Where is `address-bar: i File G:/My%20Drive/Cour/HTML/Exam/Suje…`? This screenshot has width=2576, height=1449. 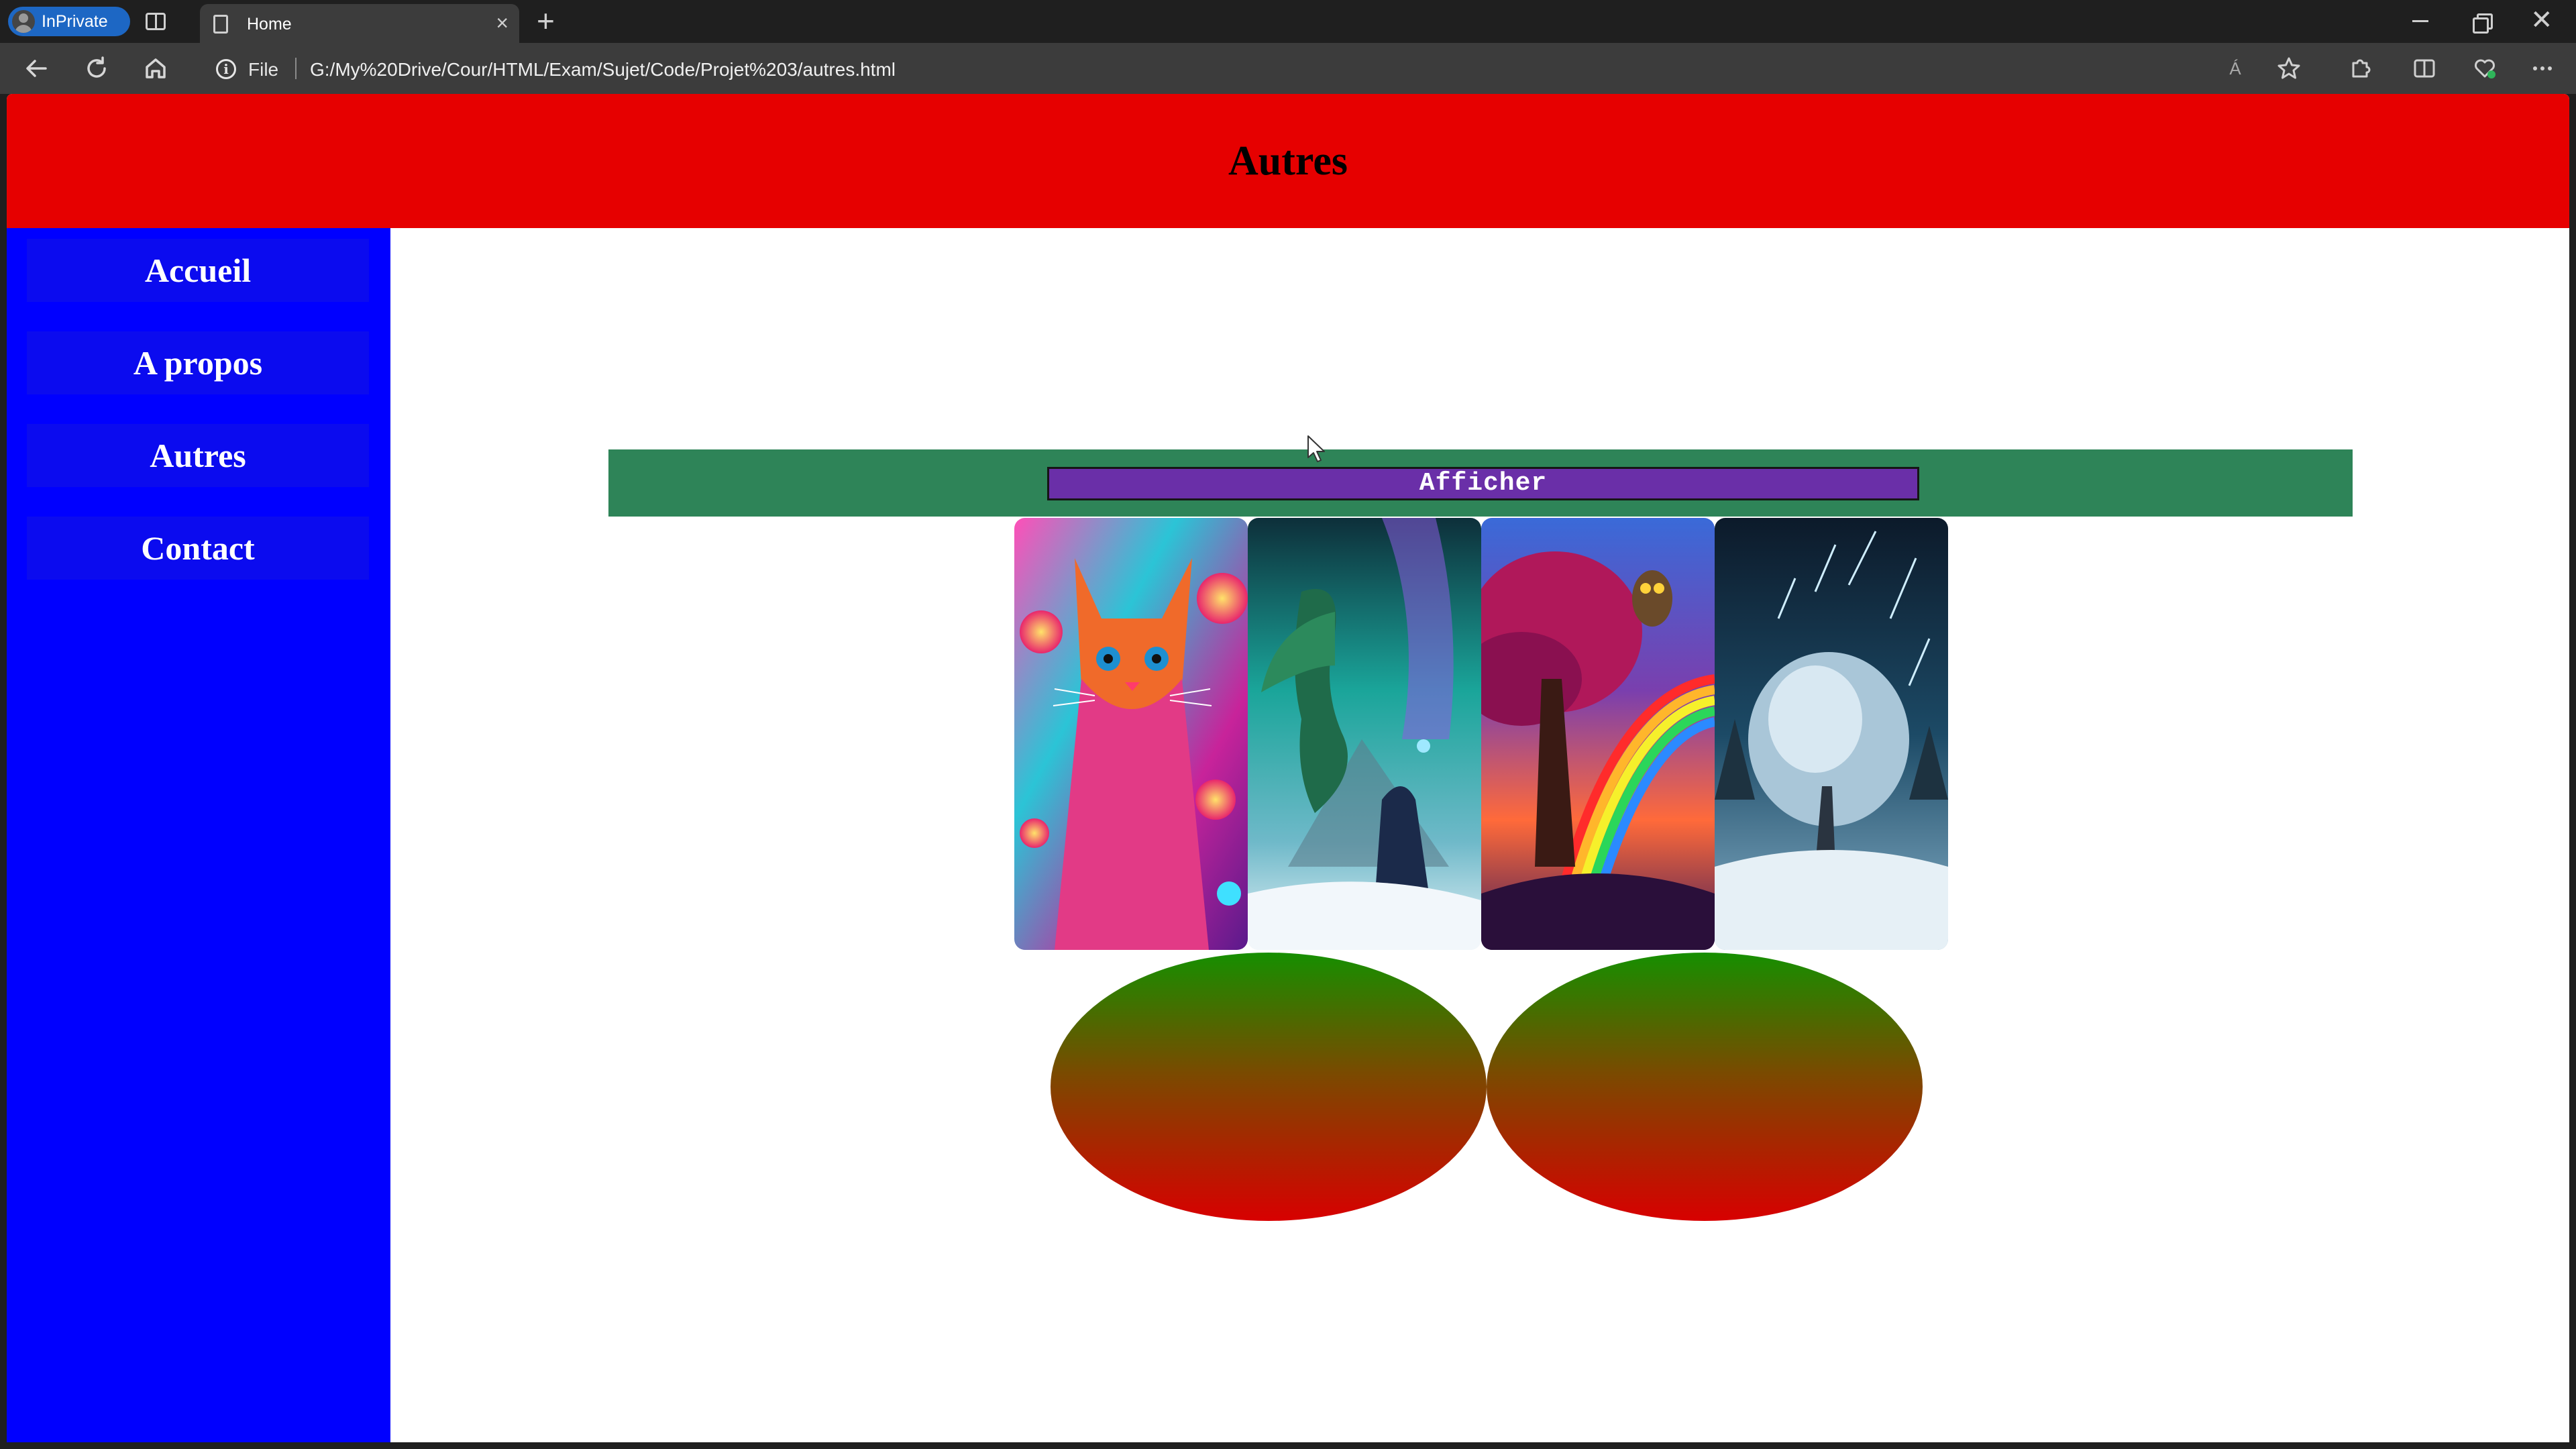
address-bar: i File G:/My%20Drive/Cour/HTML/Exam/Suje… is located at coordinates (1288, 68).